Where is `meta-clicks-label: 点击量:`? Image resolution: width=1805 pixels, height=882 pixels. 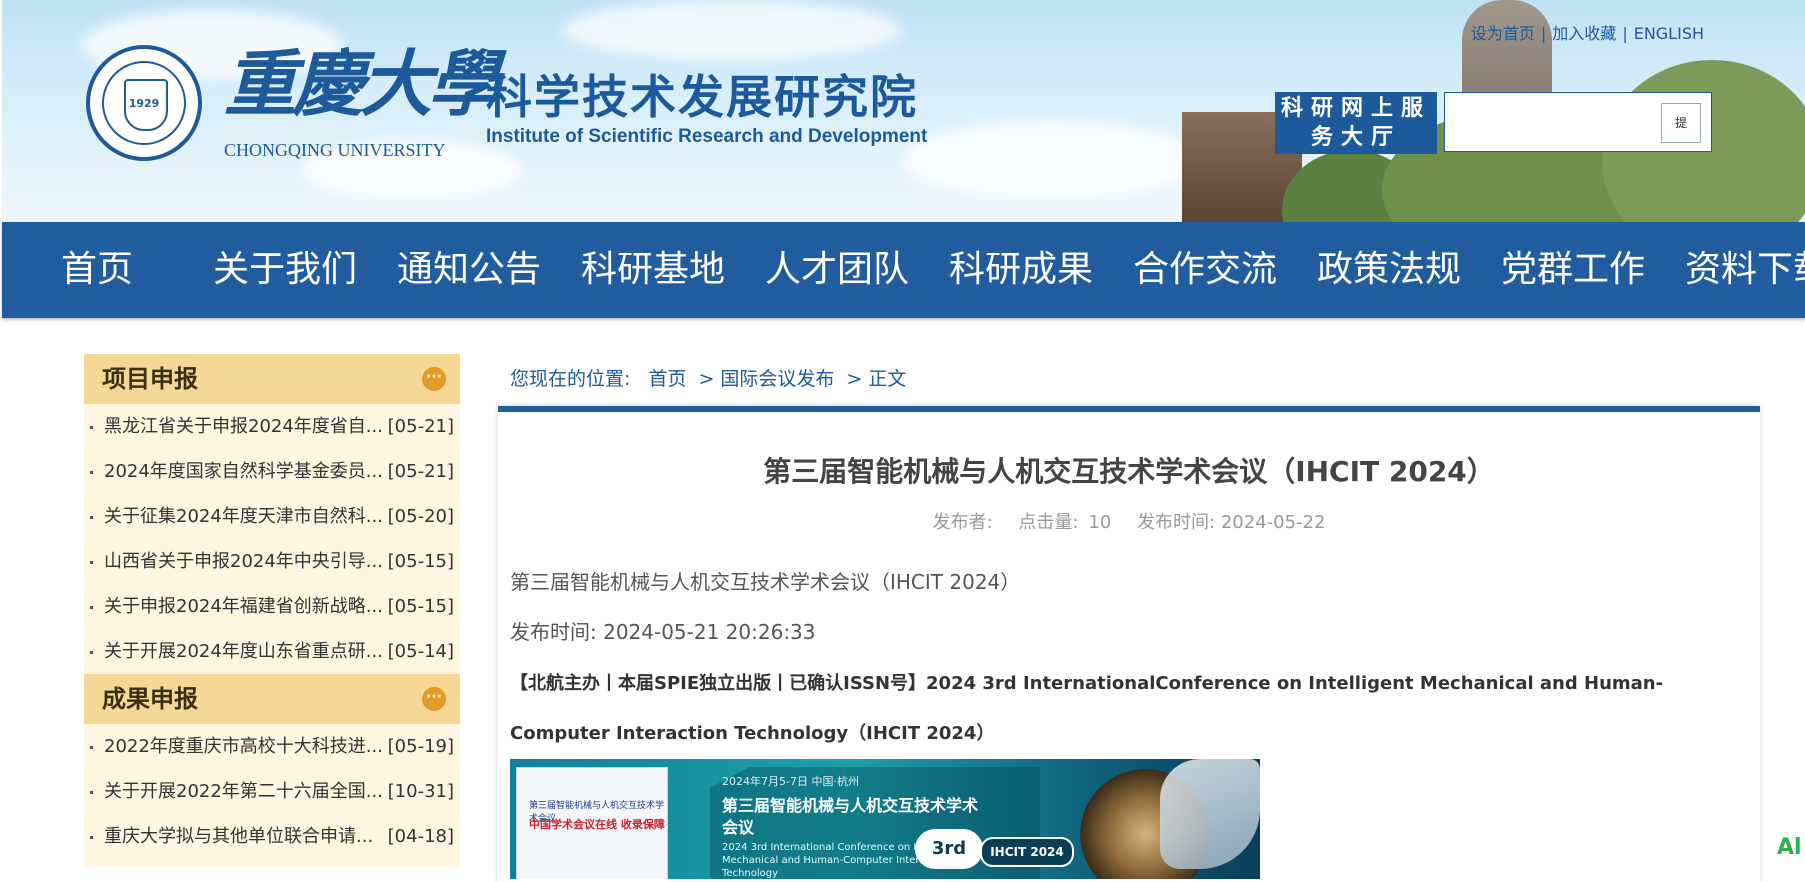
meta-clicks-label: 点击量: is located at coordinates (1048, 522).